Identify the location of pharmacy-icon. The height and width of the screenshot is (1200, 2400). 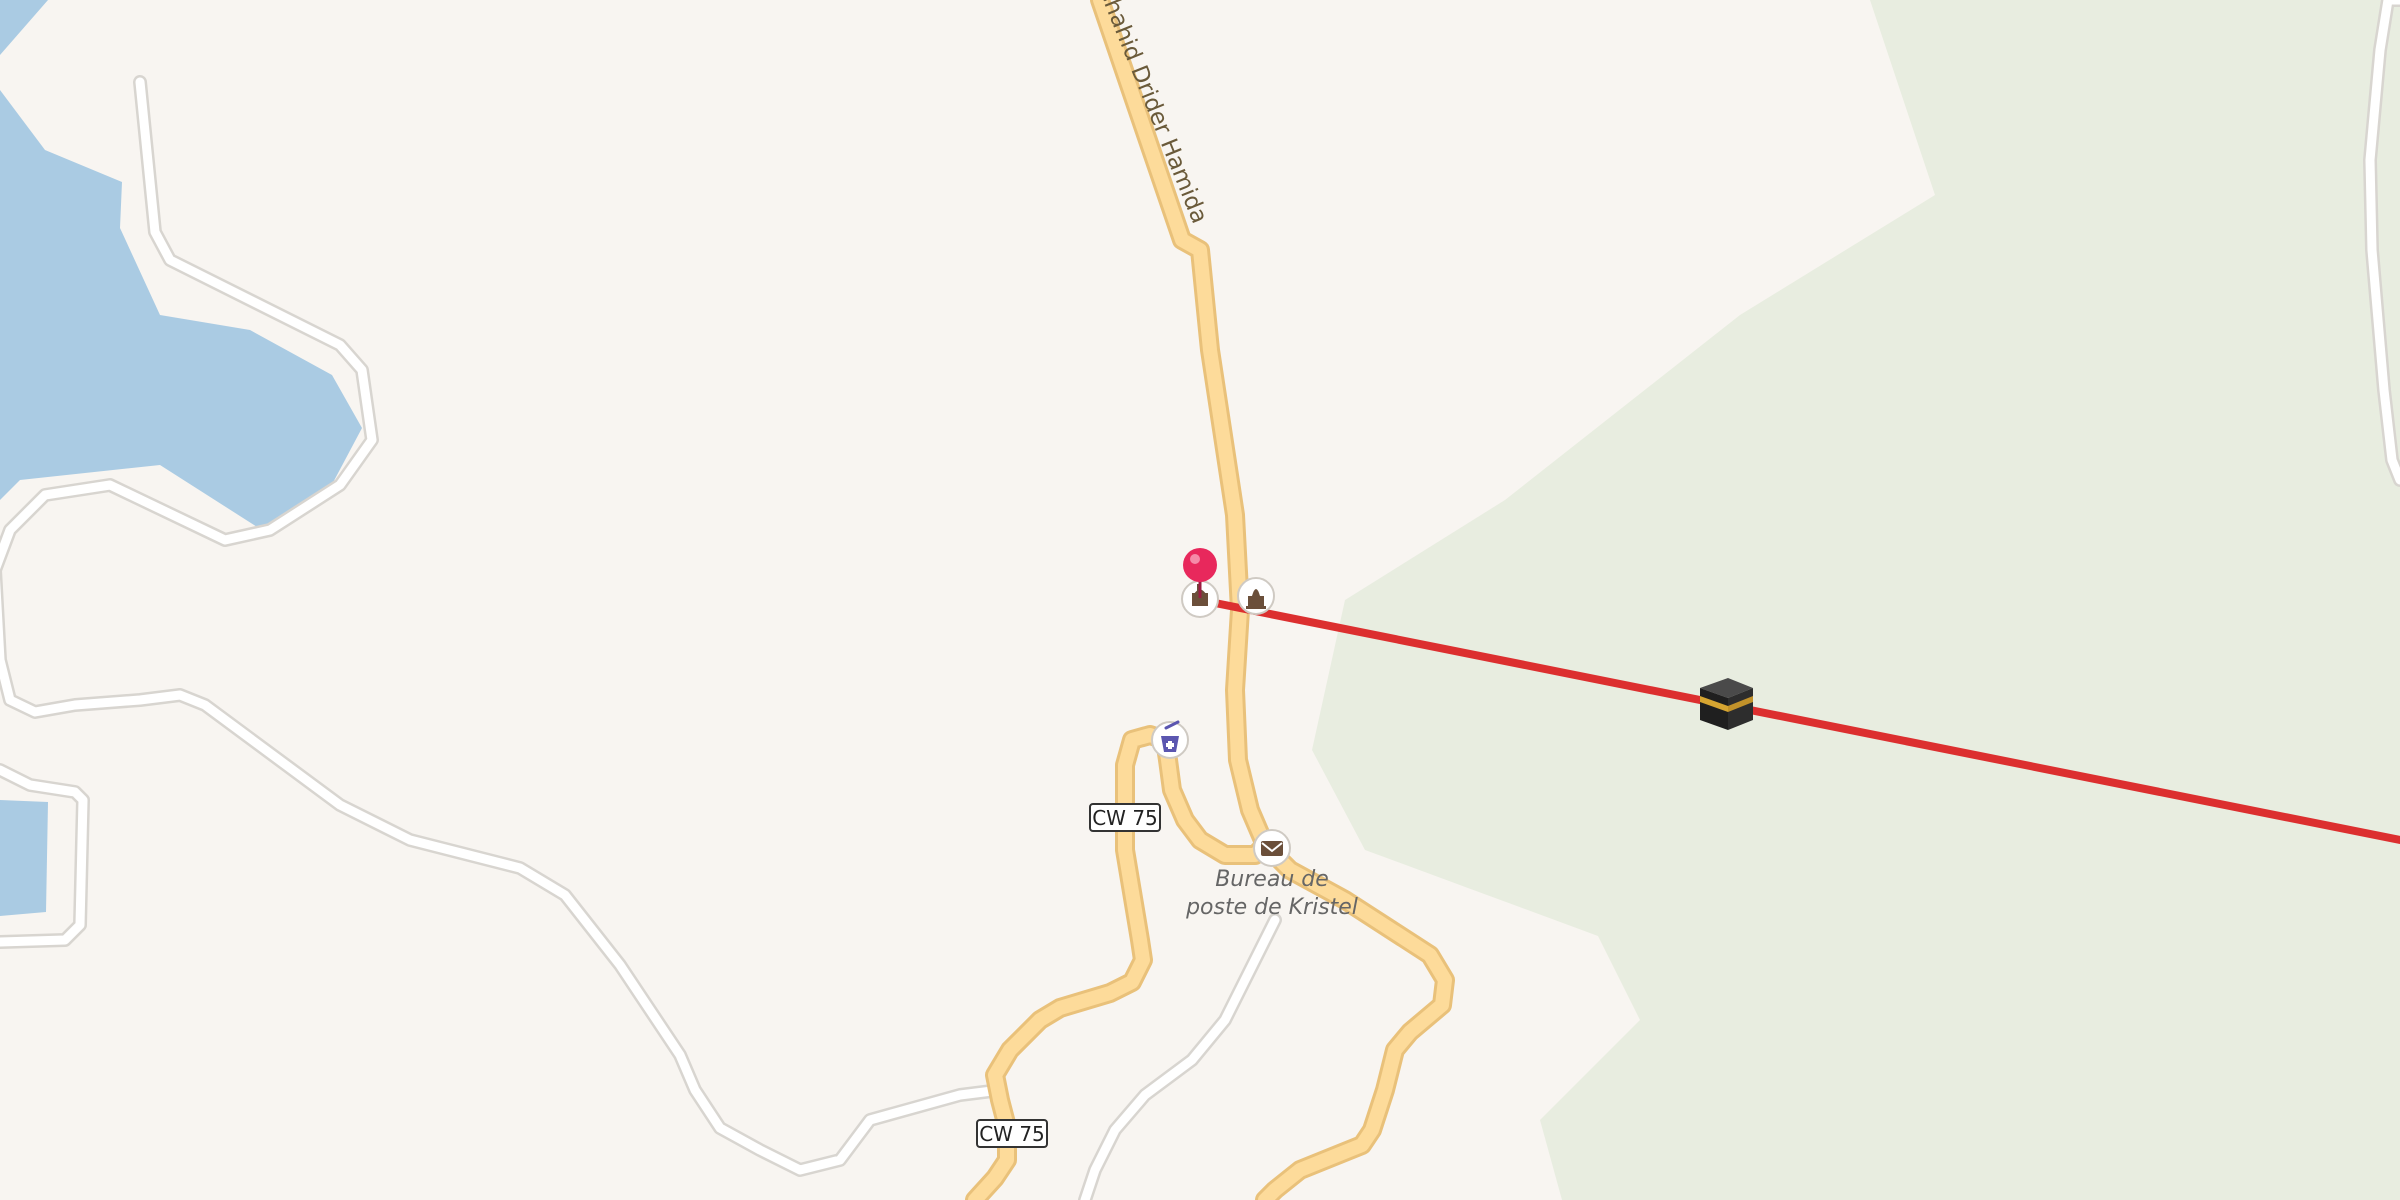
(1170, 739).